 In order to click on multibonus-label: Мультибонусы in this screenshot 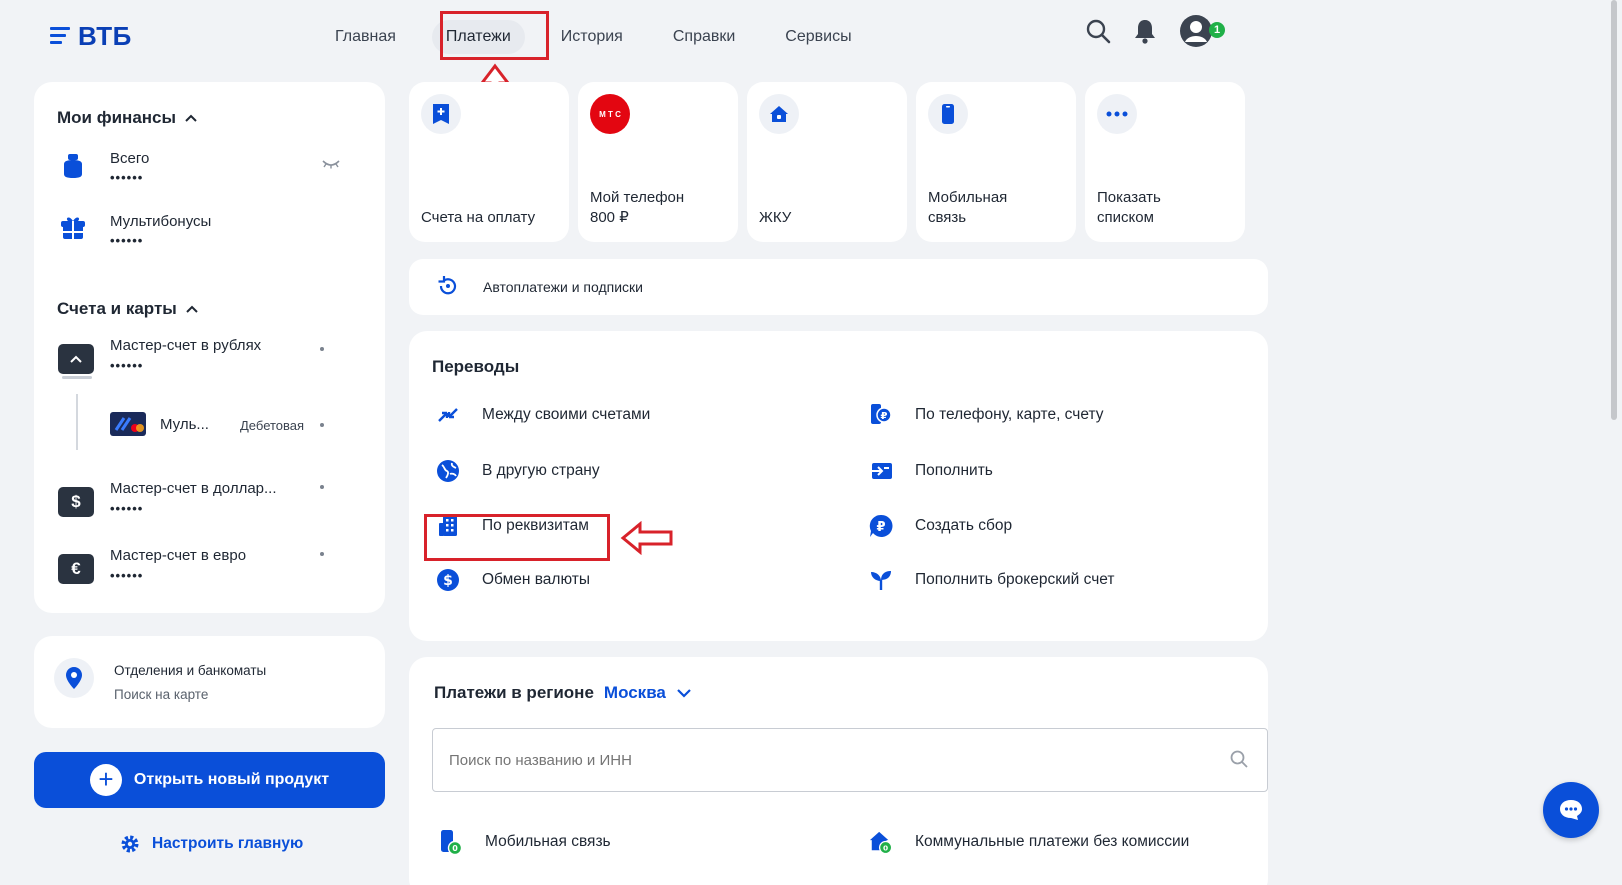, I will do `click(161, 221)`.